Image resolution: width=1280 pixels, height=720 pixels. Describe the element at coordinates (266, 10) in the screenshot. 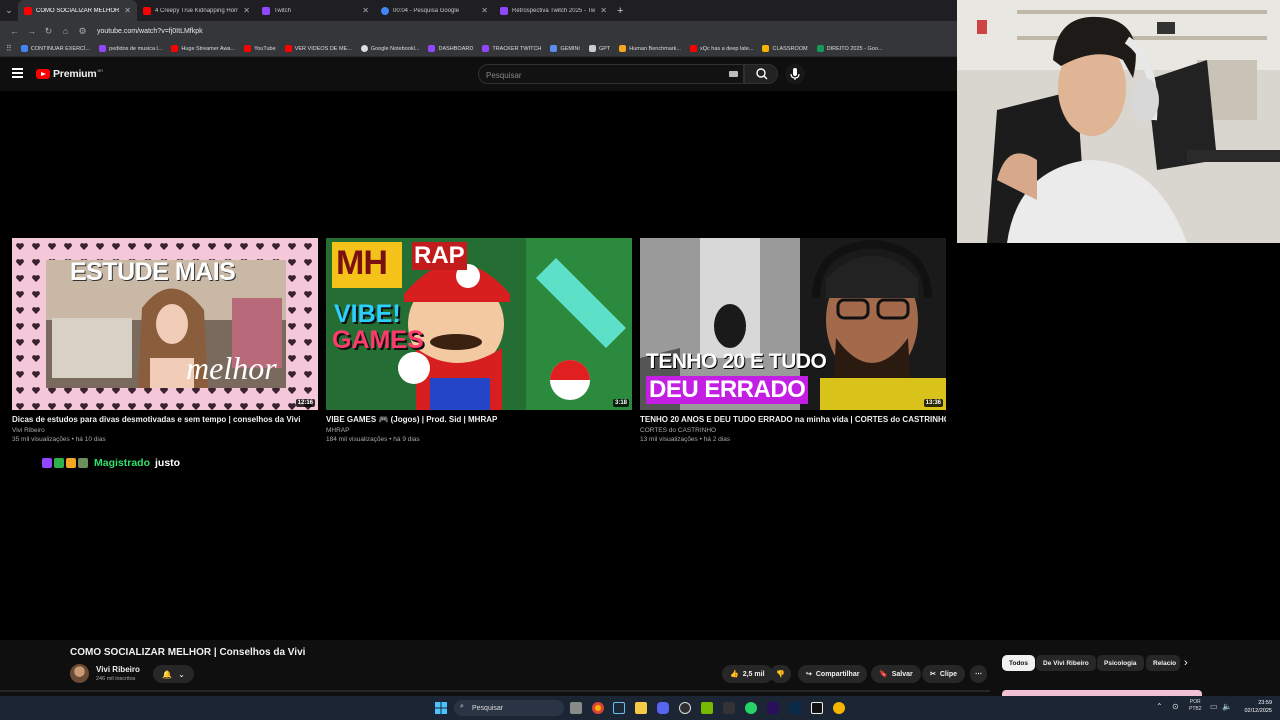

I see `twitch-favicon-icon` at that location.